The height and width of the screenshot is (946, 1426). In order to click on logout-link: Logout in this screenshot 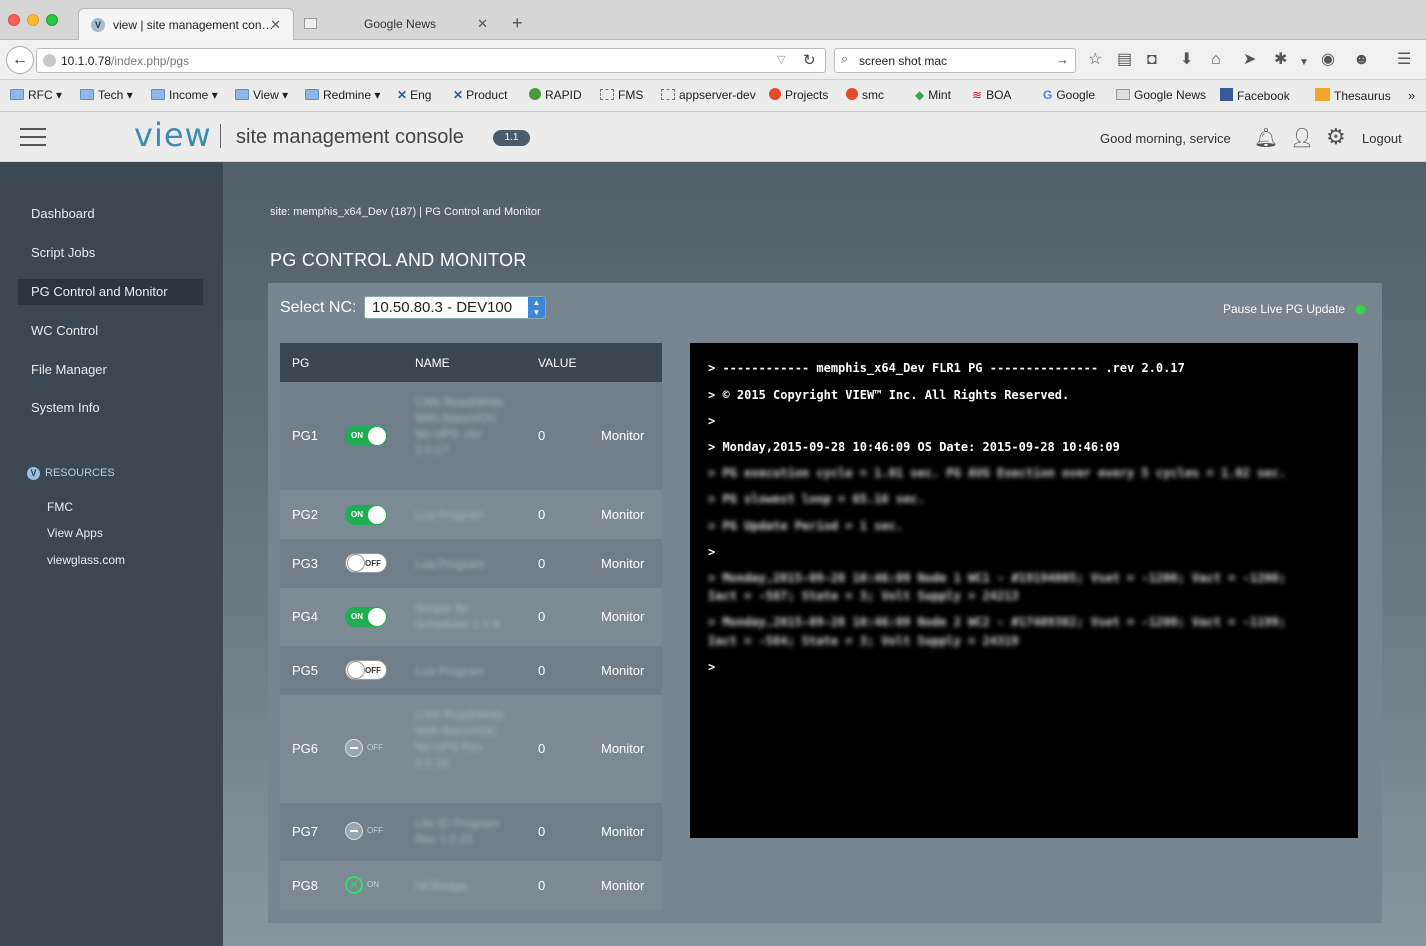, I will do `click(1382, 138)`.